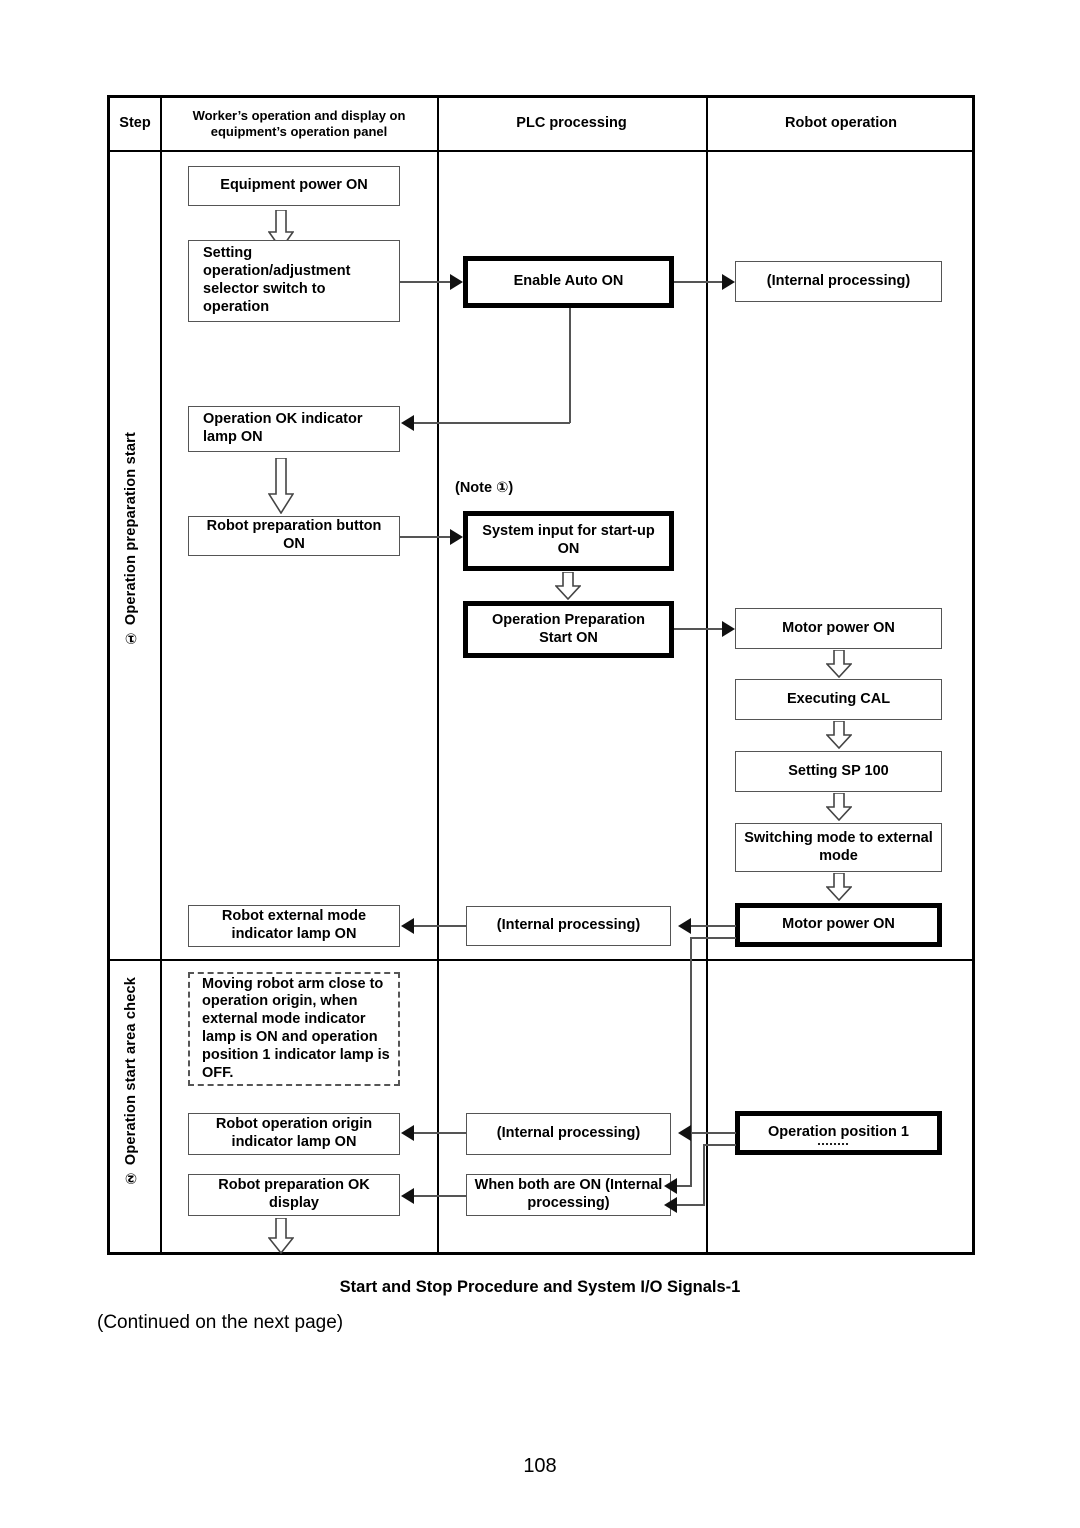  I want to click on step-label-operation-start-area-check: ② Operation start area check, so click(131, 1081).